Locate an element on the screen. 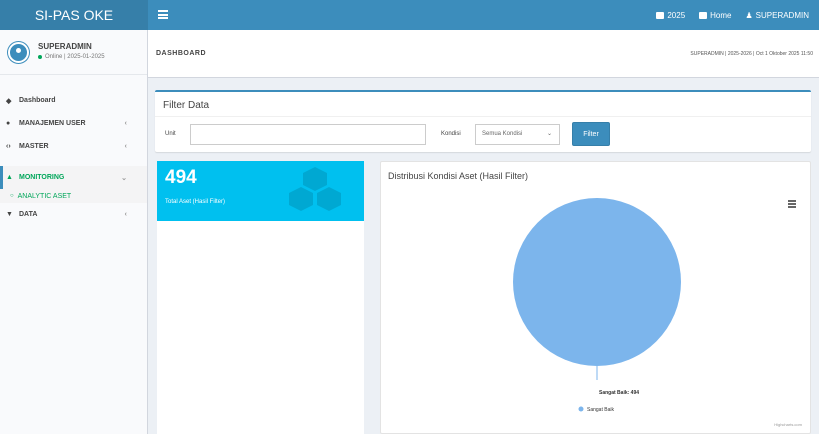 This screenshot has width=819, height=434. nav-user-menu: ♟ SUPERADMIN is located at coordinates (777, 15).